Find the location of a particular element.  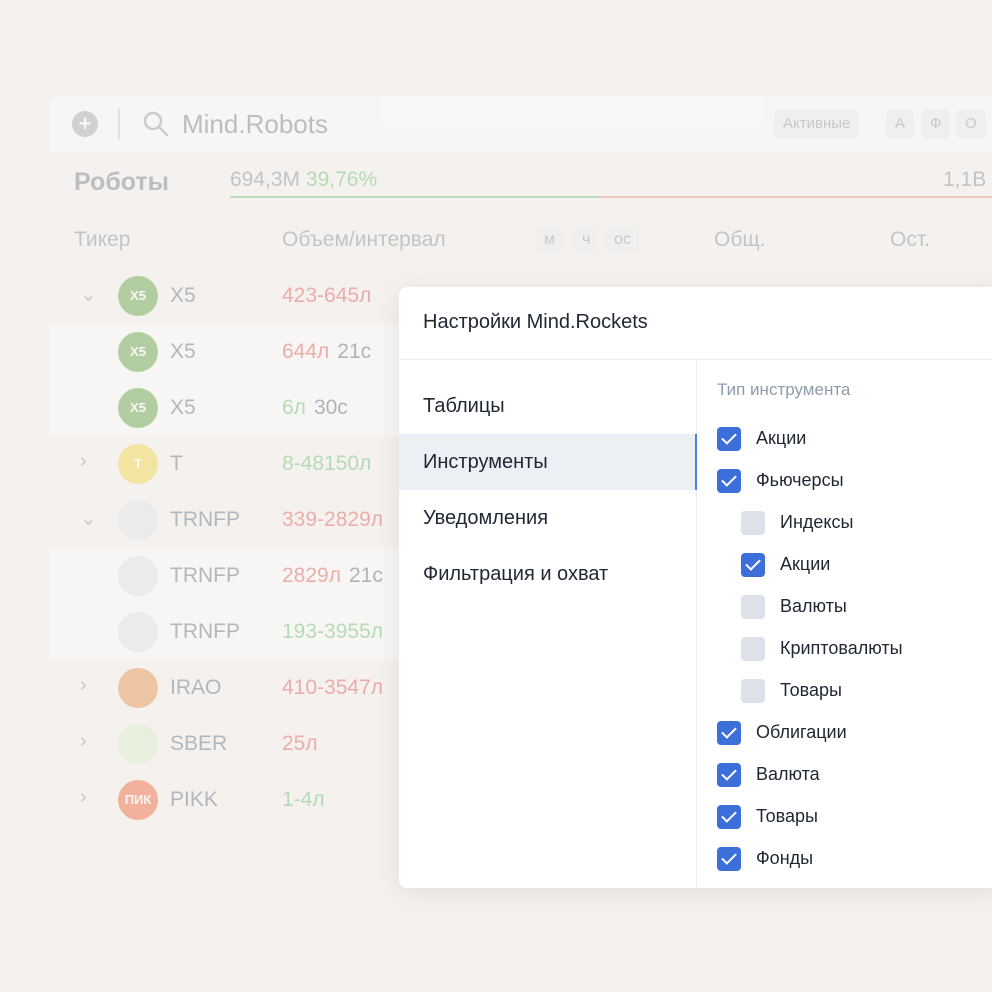

volume-interval: 8-48150л is located at coordinates (326, 464).